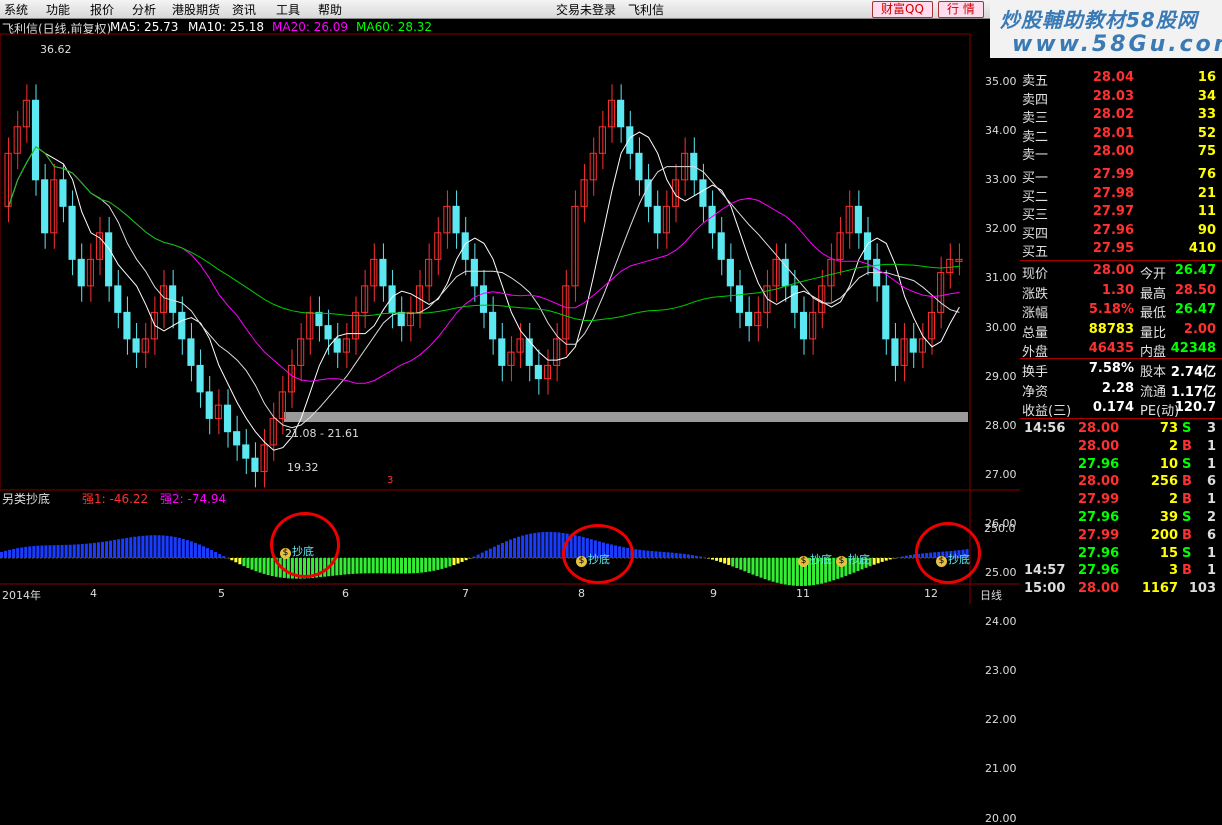 The image size is (1222, 825). Describe the element at coordinates (859, 559) in the screenshot. I see `signal-text: 抄底` at that location.